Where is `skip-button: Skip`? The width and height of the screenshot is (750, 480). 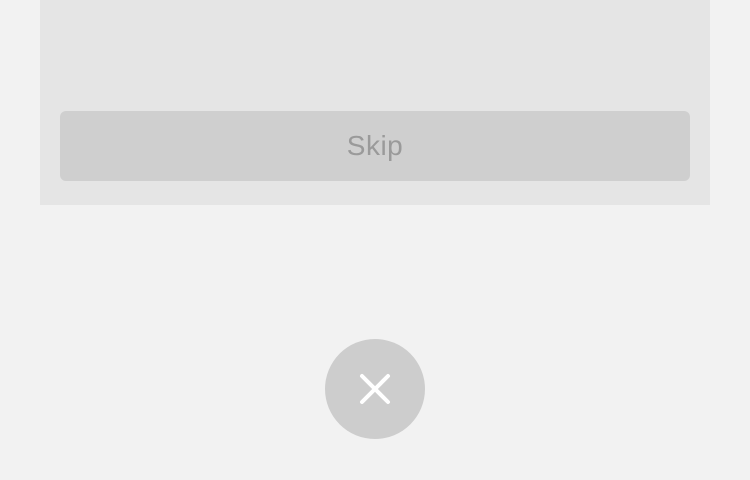
skip-button: Skip is located at coordinates (375, 146).